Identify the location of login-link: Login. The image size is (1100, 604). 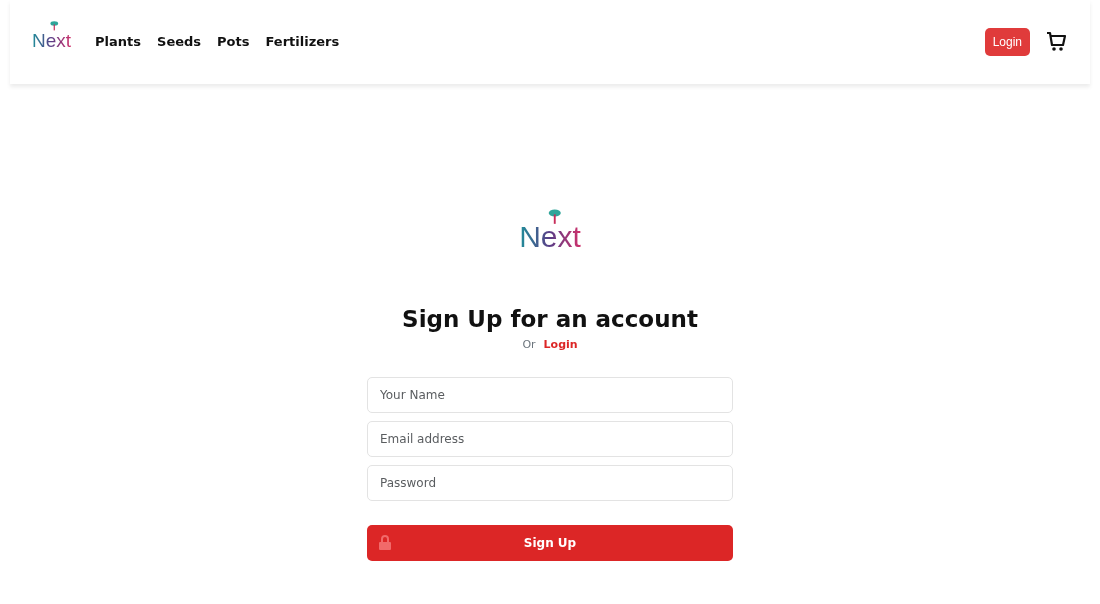
(560, 344).